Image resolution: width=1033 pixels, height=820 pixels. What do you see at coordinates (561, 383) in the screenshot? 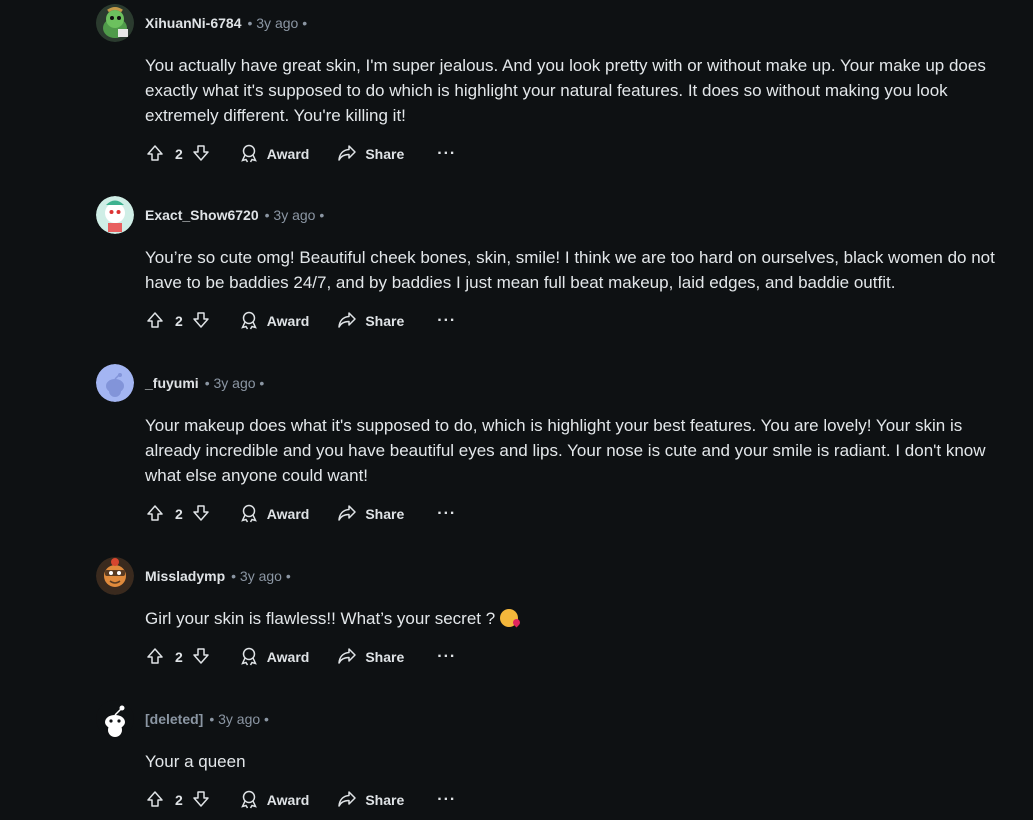
I see `comment-meta: _fuyumi • 3y ago •` at bounding box center [561, 383].